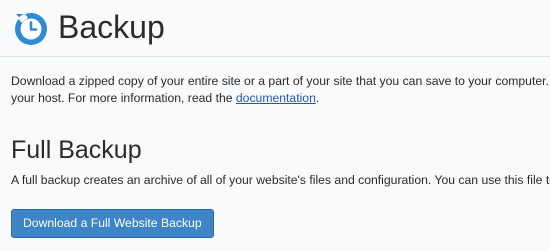 The image size is (550, 251). What do you see at coordinates (111, 27) in the screenshot?
I see `page-title: Backup` at bounding box center [111, 27].